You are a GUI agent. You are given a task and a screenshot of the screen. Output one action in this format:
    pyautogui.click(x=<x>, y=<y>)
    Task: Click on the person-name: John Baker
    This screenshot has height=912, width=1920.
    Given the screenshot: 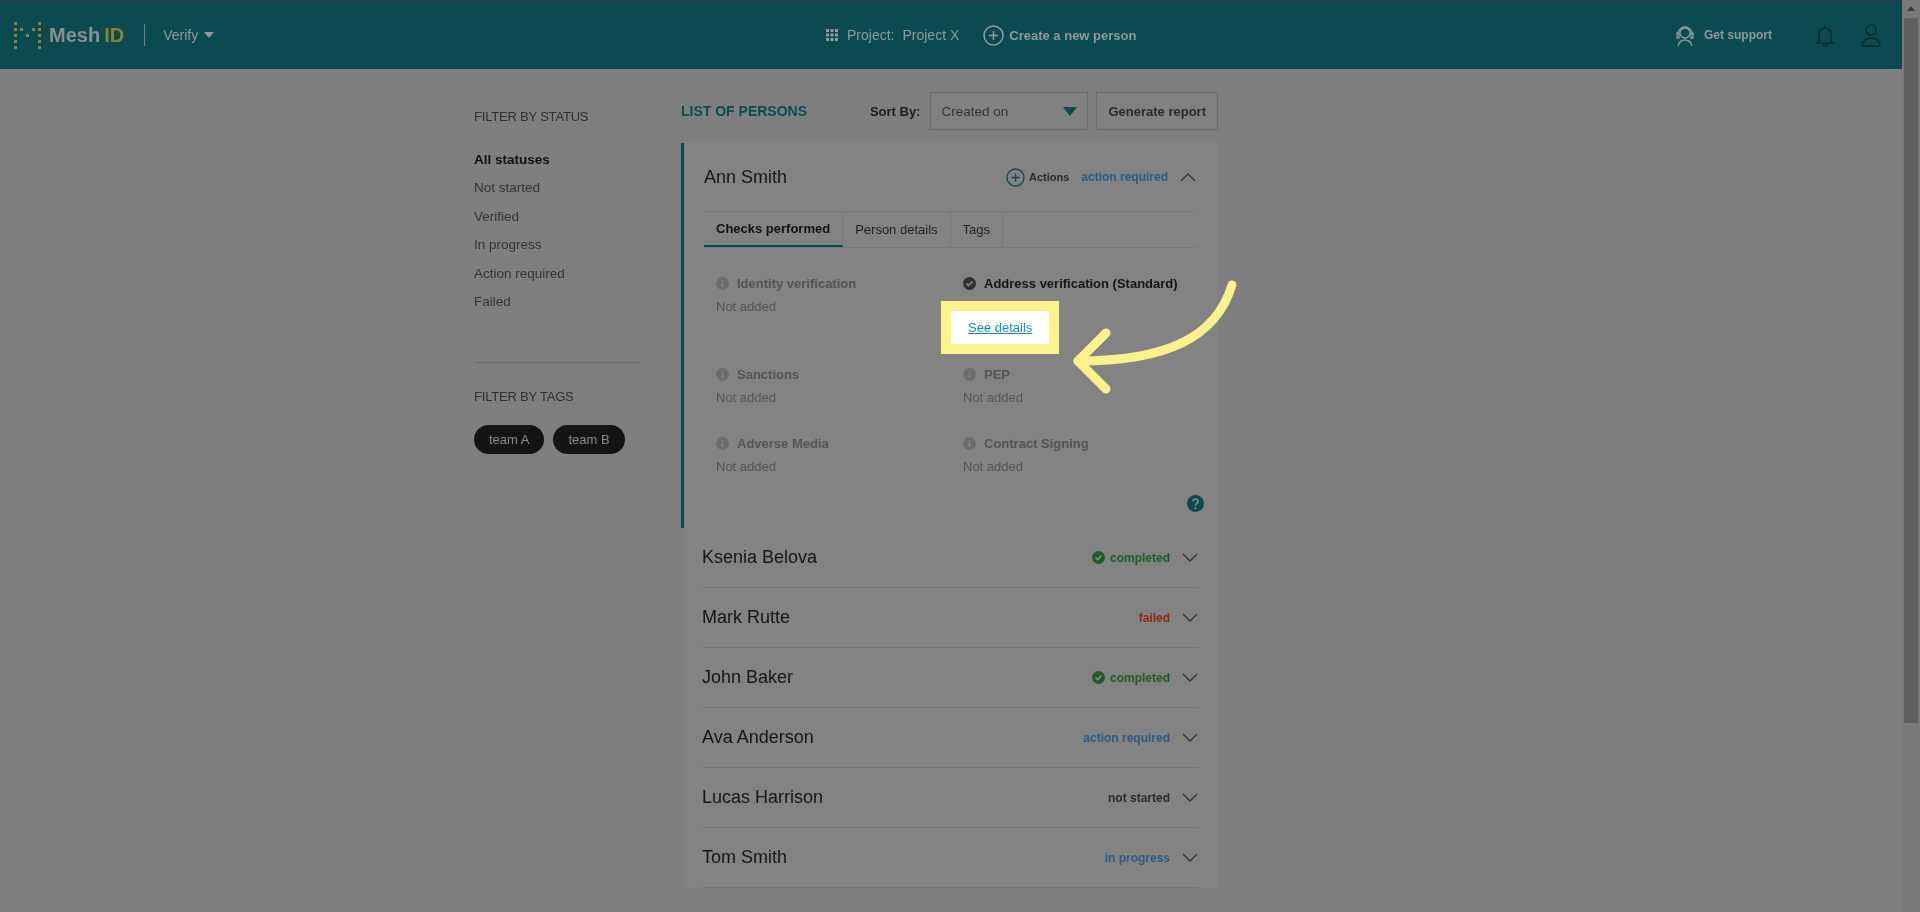 What is the action you would take?
    pyautogui.click(x=897, y=677)
    